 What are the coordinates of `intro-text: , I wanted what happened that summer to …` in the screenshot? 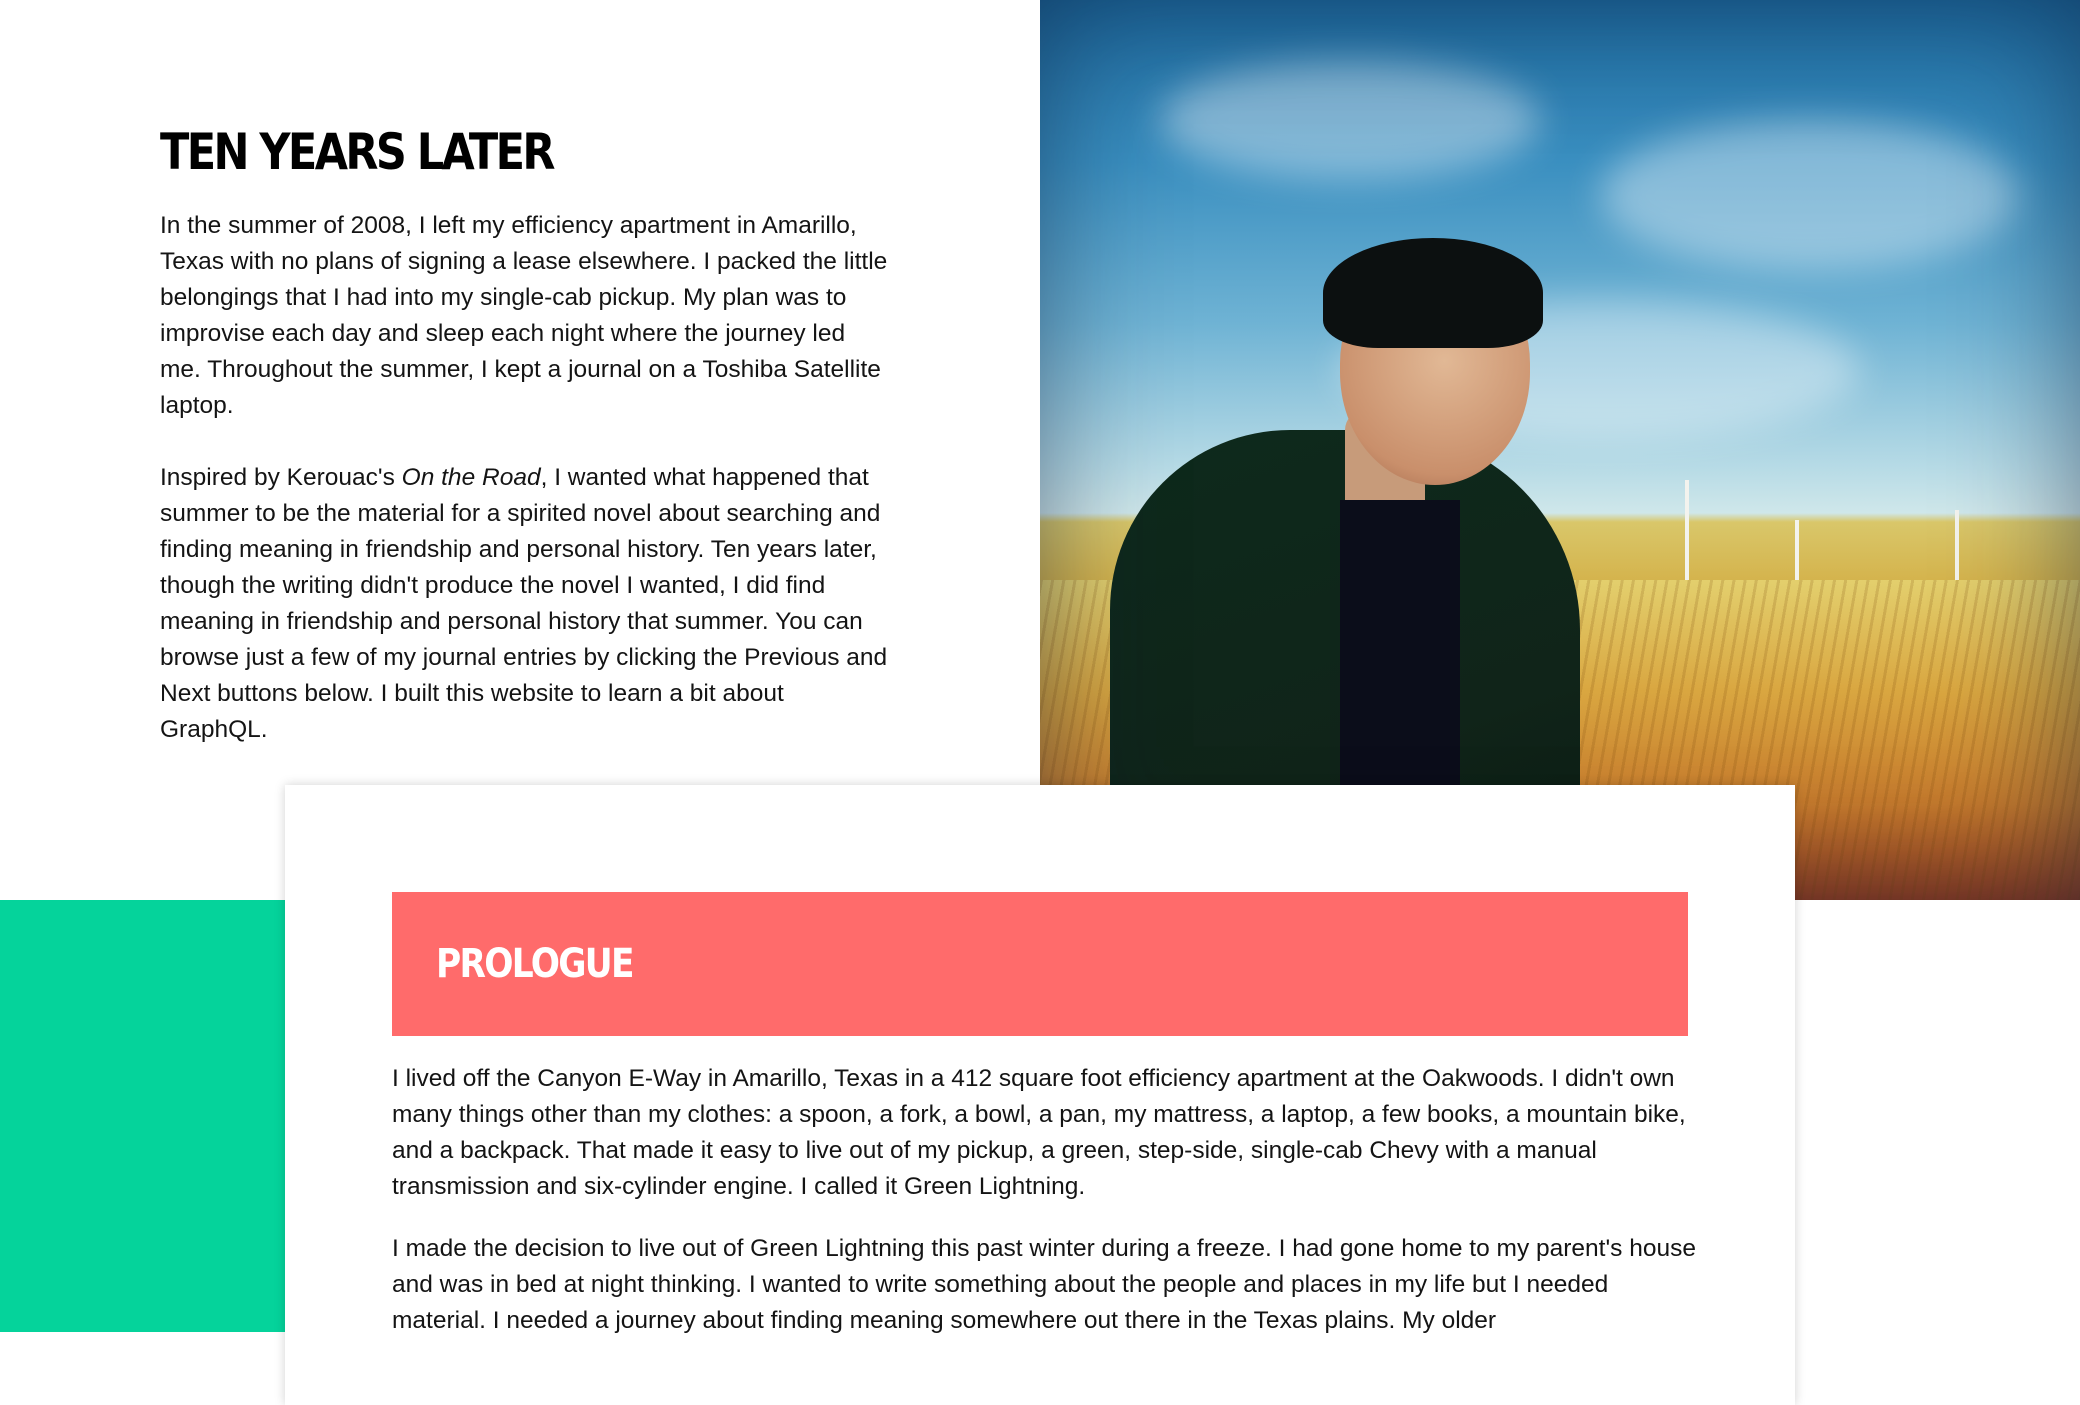 It's located at (524, 603).